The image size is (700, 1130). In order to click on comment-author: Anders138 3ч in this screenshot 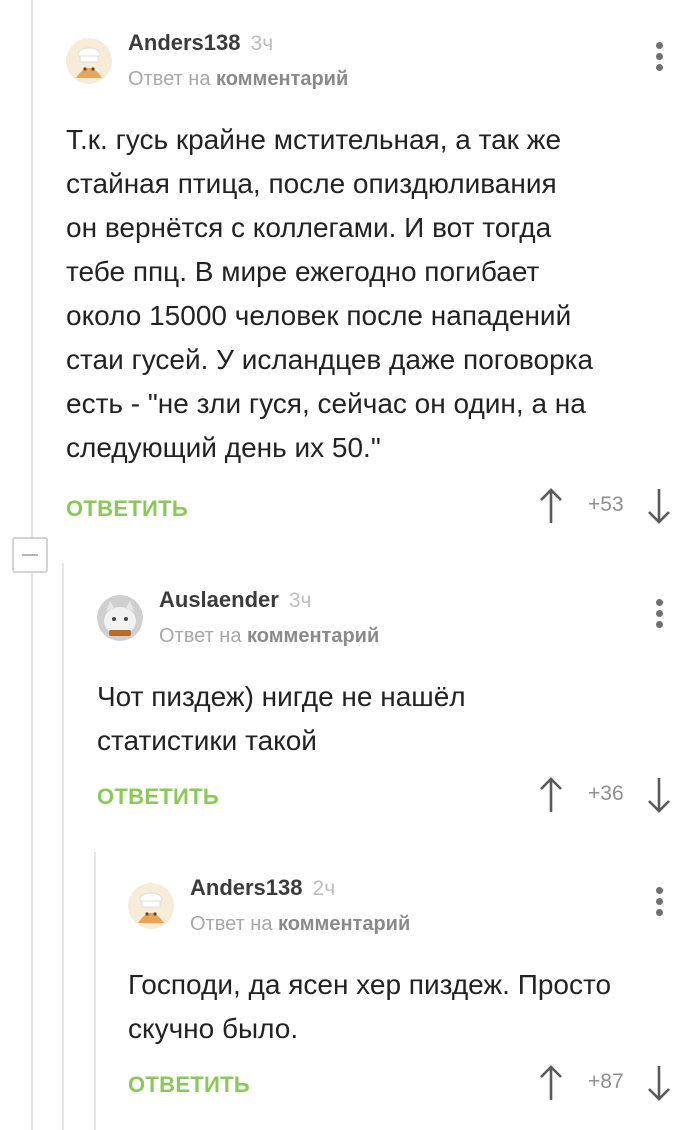, I will do `click(200, 43)`.